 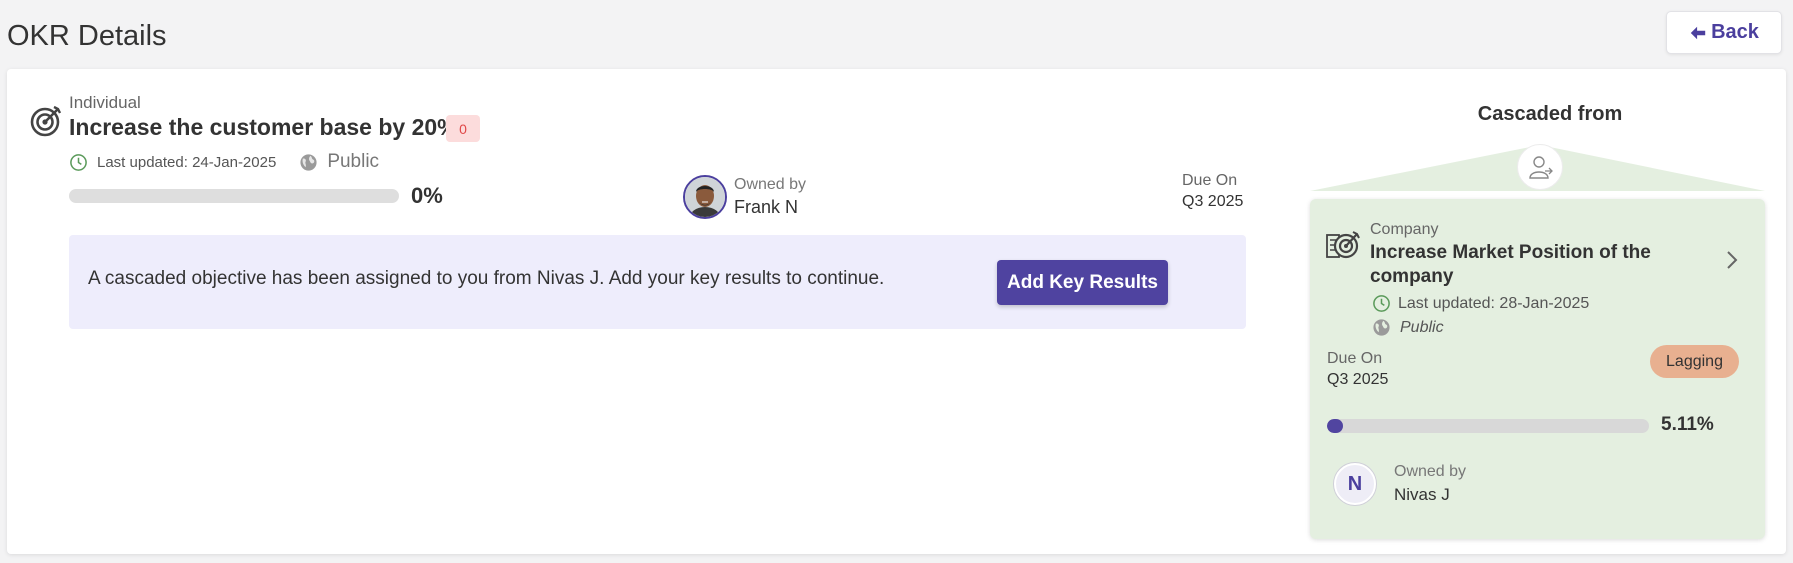 What do you see at coordinates (1082, 282) in the screenshot?
I see `add-key-results-button: Add Key Results` at bounding box center [1082, 282].